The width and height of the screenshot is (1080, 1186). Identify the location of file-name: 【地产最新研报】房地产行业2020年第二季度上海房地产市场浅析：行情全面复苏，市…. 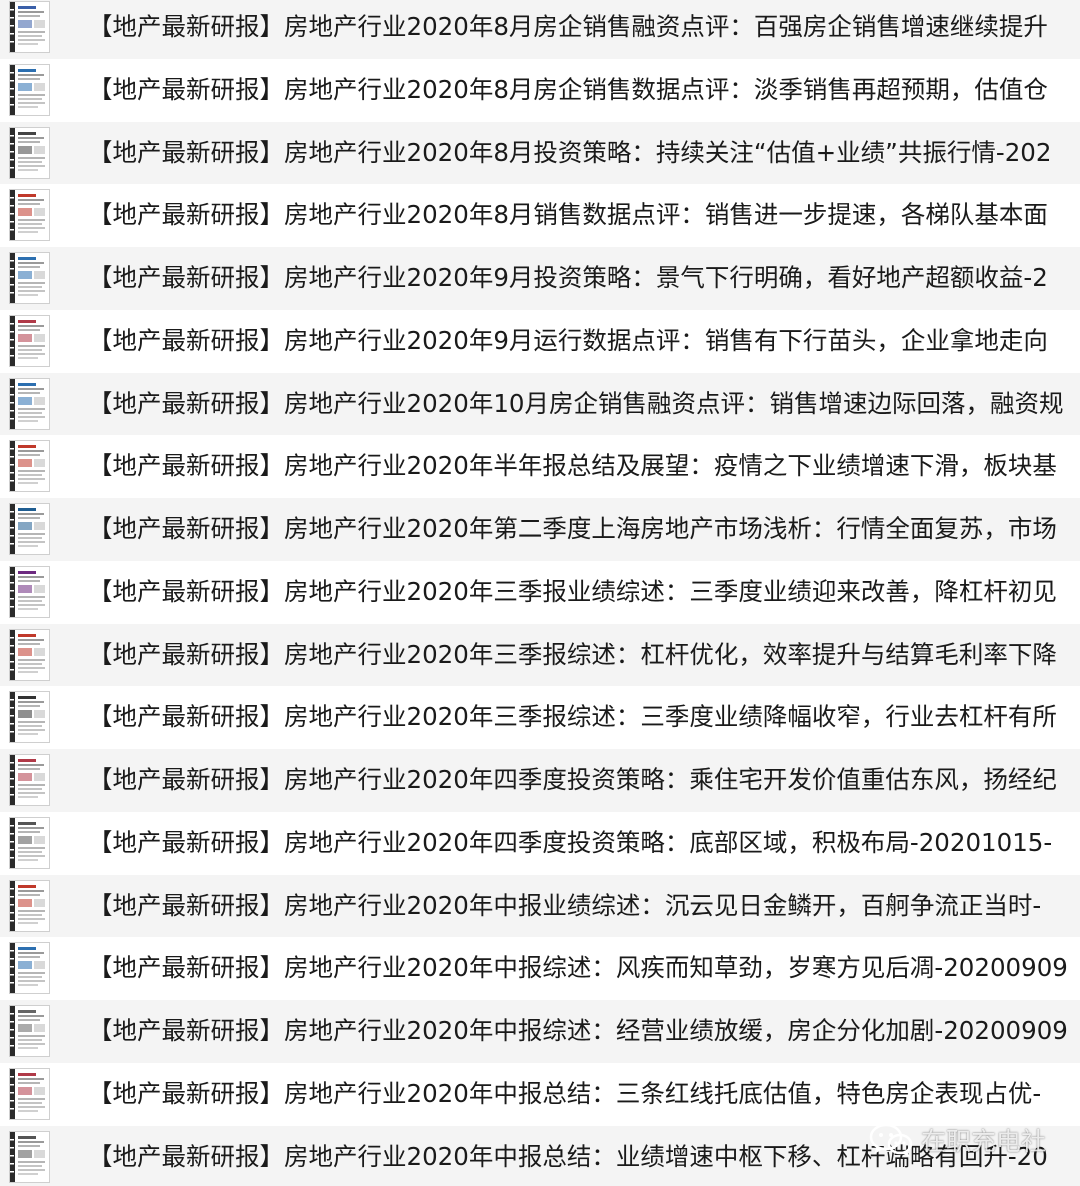
(572, 528).